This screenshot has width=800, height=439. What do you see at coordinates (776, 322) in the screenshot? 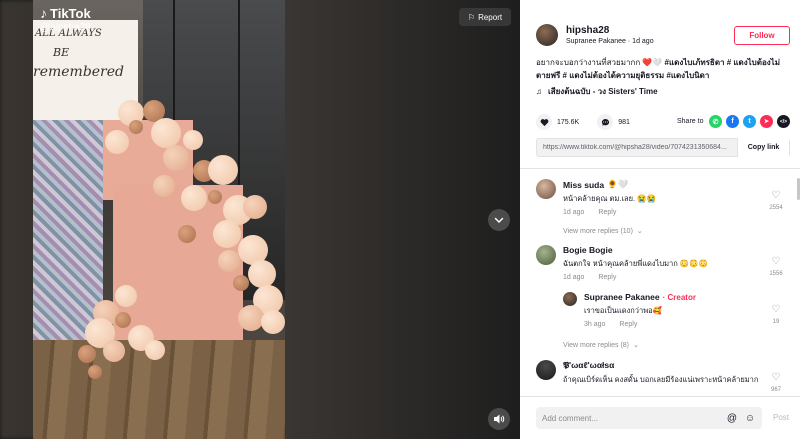
I see `reply-like-count: 19` at bounding box center [776, 322].